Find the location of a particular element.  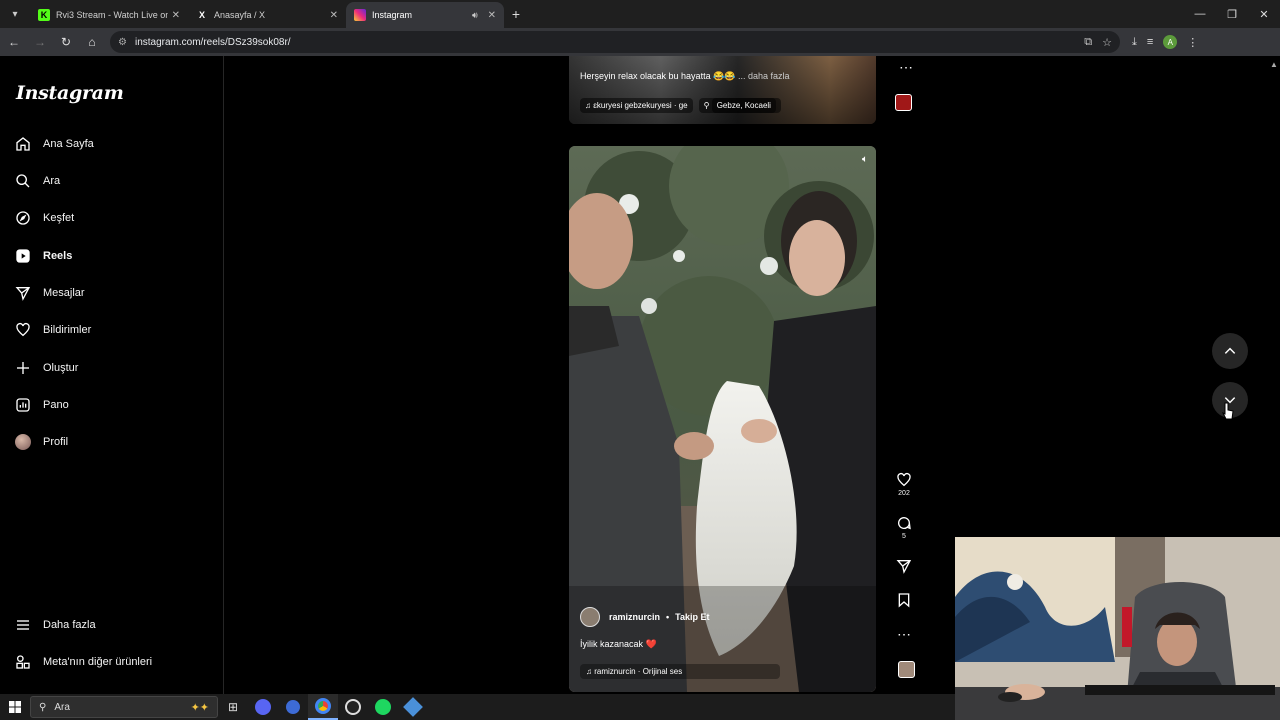

share-button is located at coordinates (904, 567).